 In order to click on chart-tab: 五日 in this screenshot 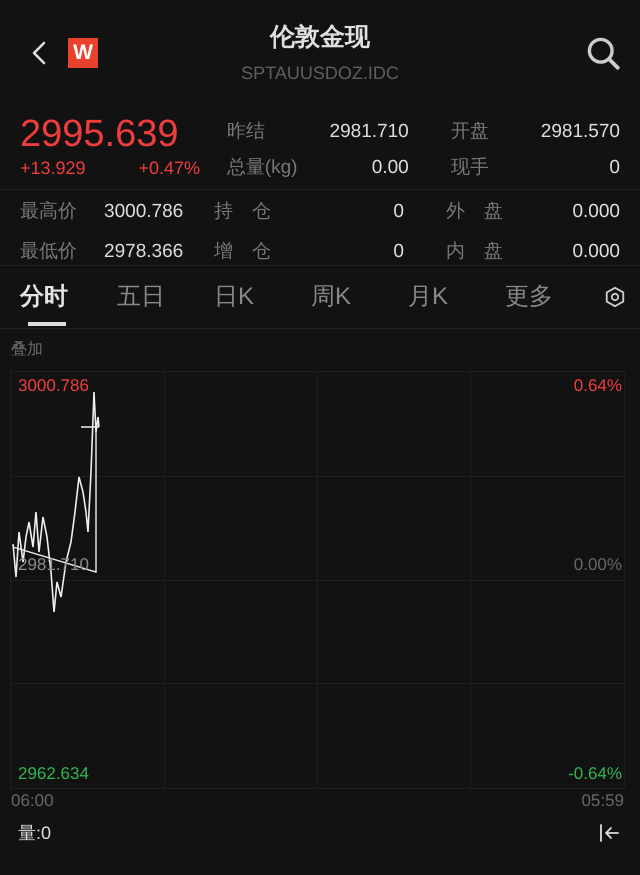, I will do `click(165, 297)`.